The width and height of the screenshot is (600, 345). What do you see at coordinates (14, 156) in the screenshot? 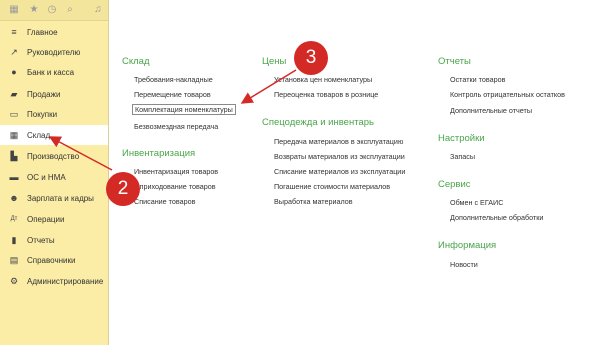
I see `factory-icon: ▙` at bounding box center [14, 156].